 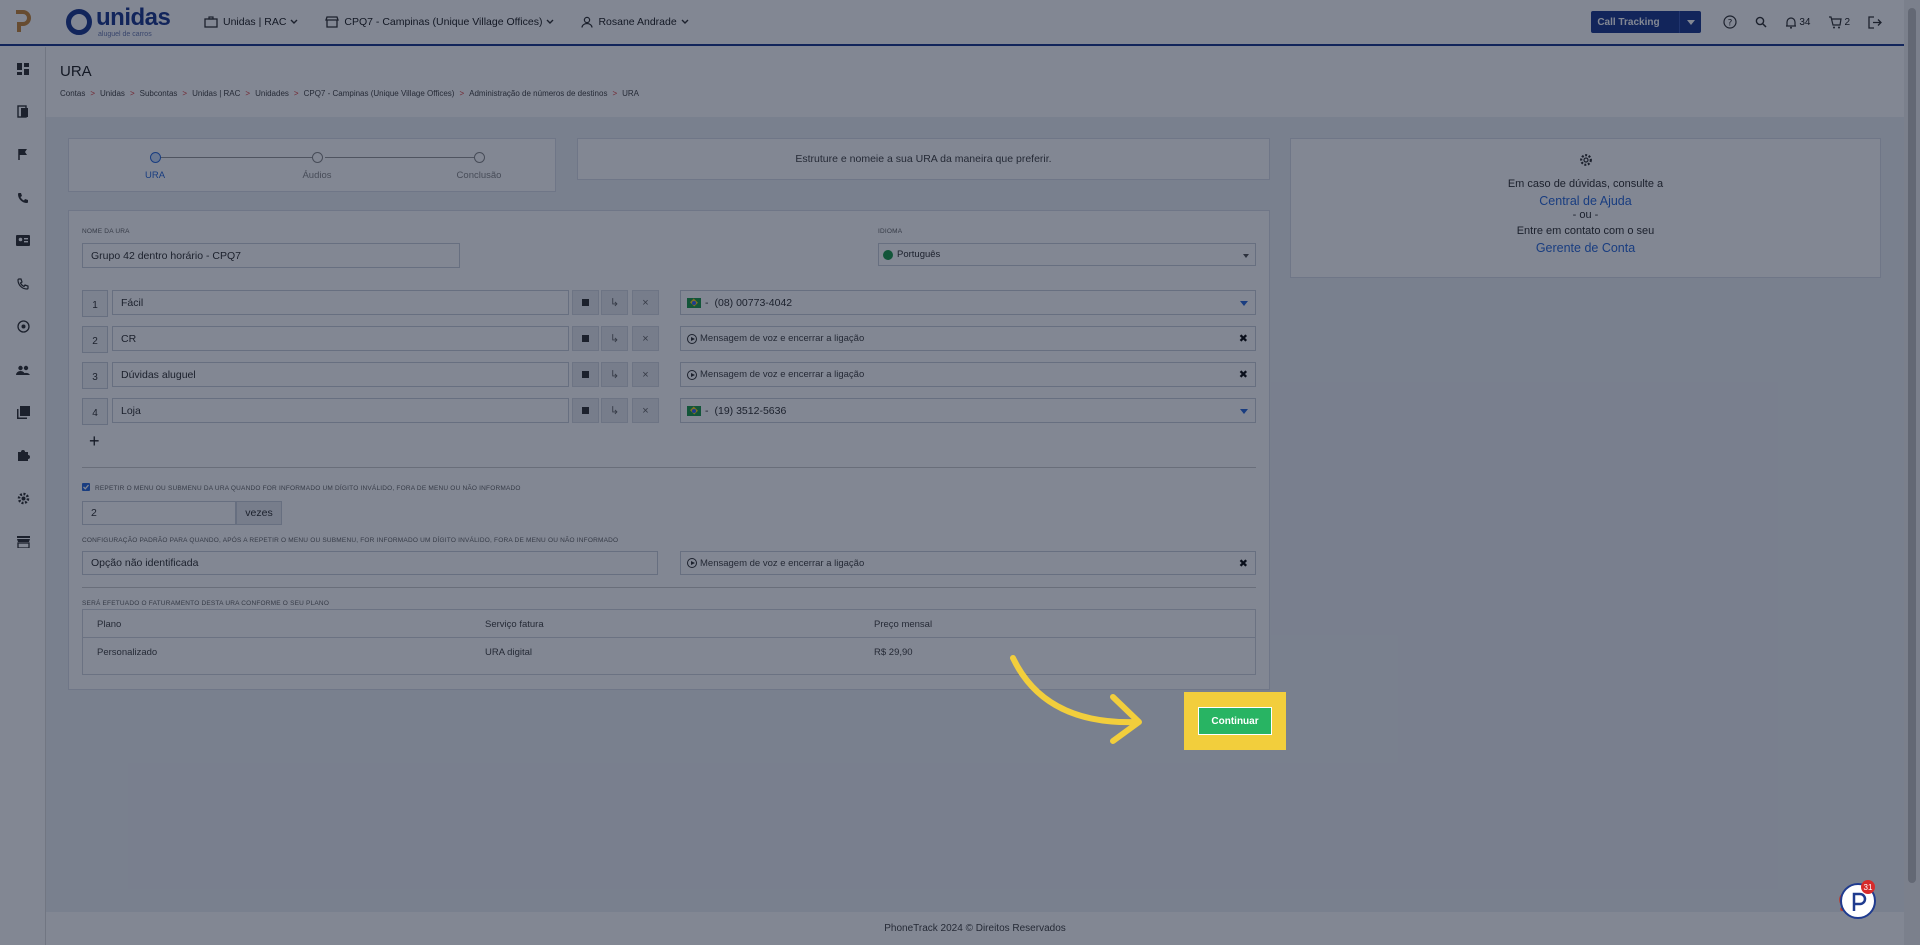 I want to click on breadcrumb-item: Unidas, so click(x=112, y=93).